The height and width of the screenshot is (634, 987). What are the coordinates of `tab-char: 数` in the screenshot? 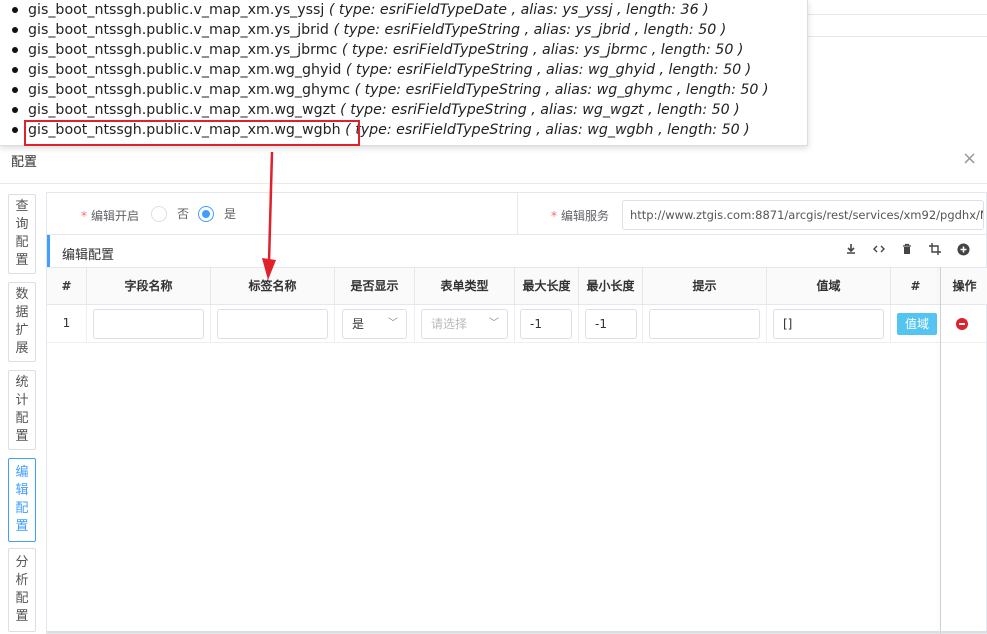 It's located at (22, 294).